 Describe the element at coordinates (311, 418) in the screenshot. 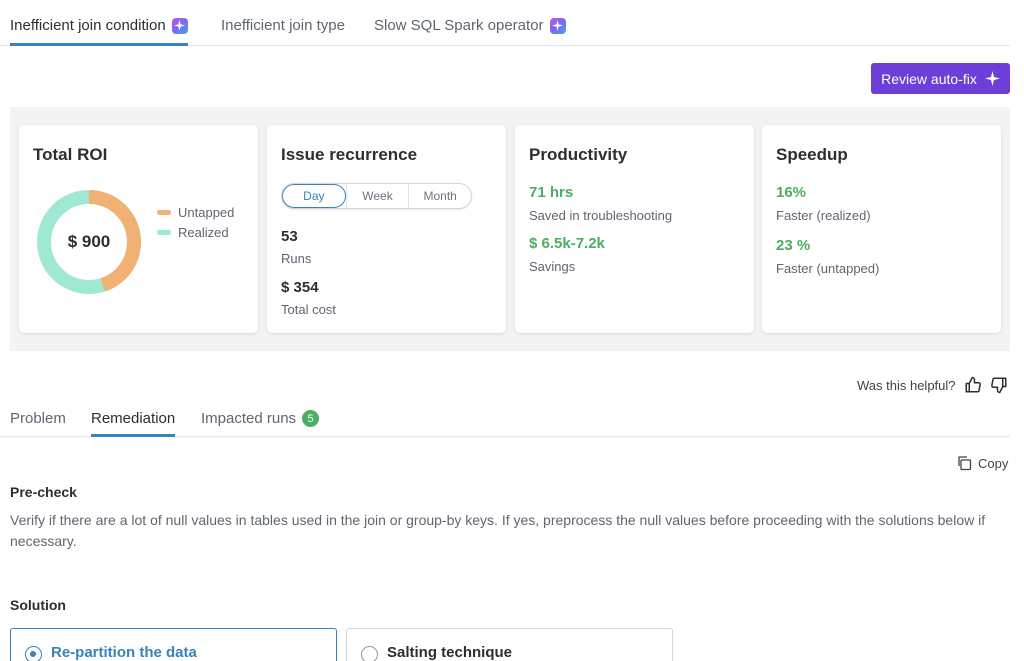

I see `impacted-runs-count-badge: 5` at that location.